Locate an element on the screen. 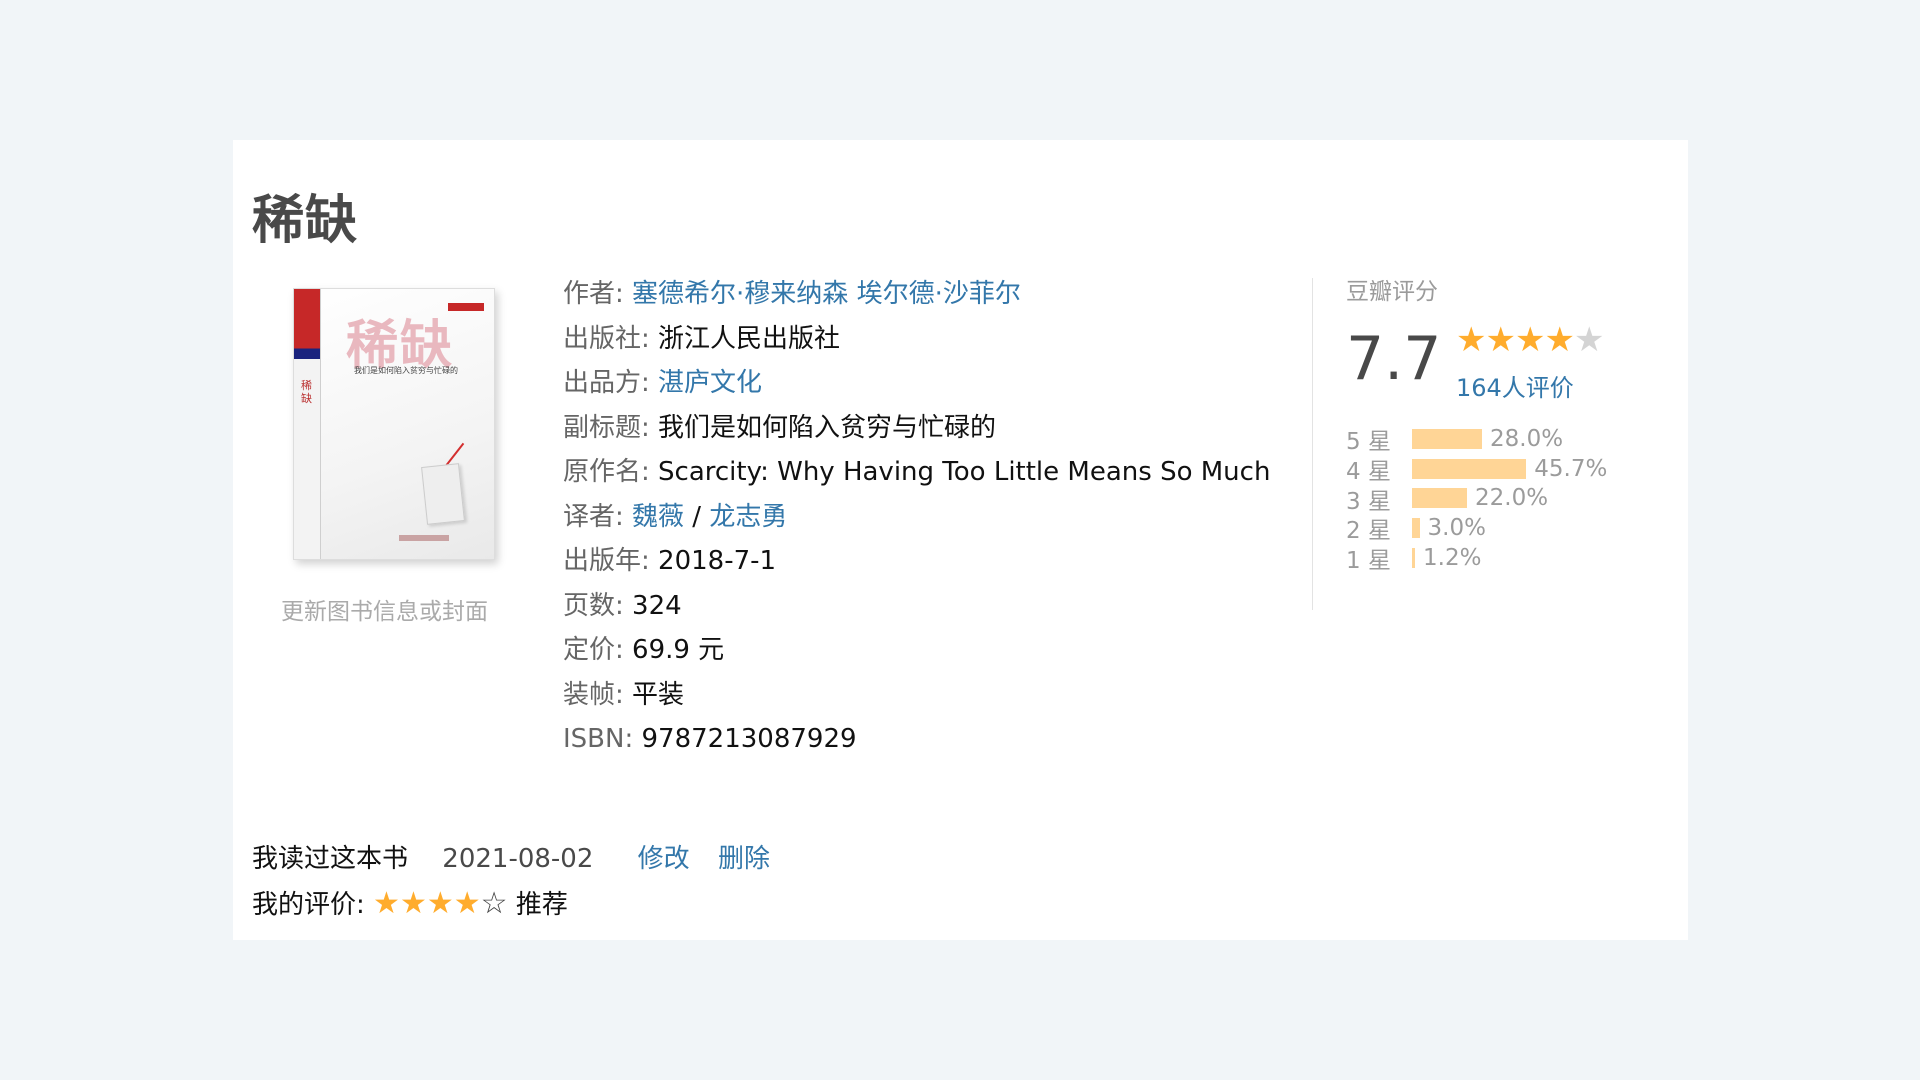 The width and height of the screenshot is (1920, 1080). reading-status: 我读过这本书 is located at coordinates (330, 859).